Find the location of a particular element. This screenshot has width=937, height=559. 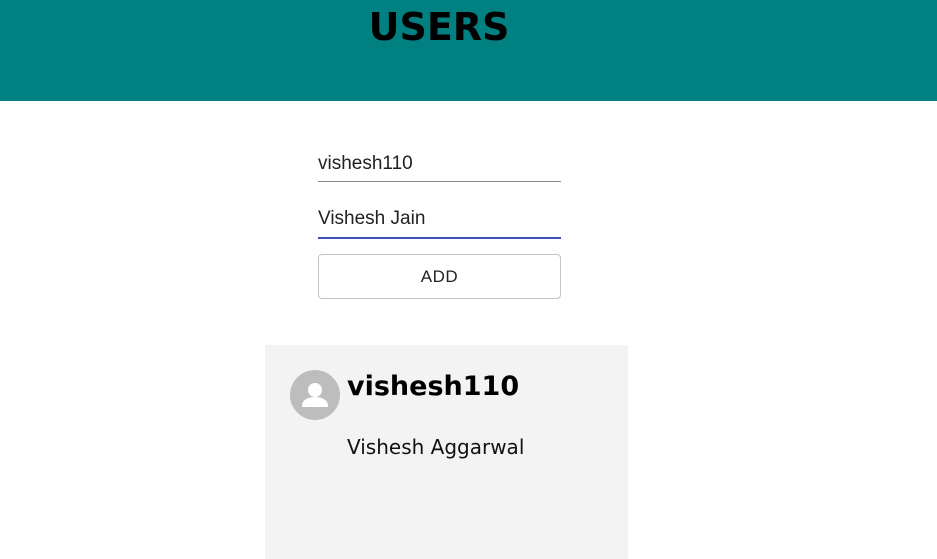

fullname-input is located at coordinates (439, 220).